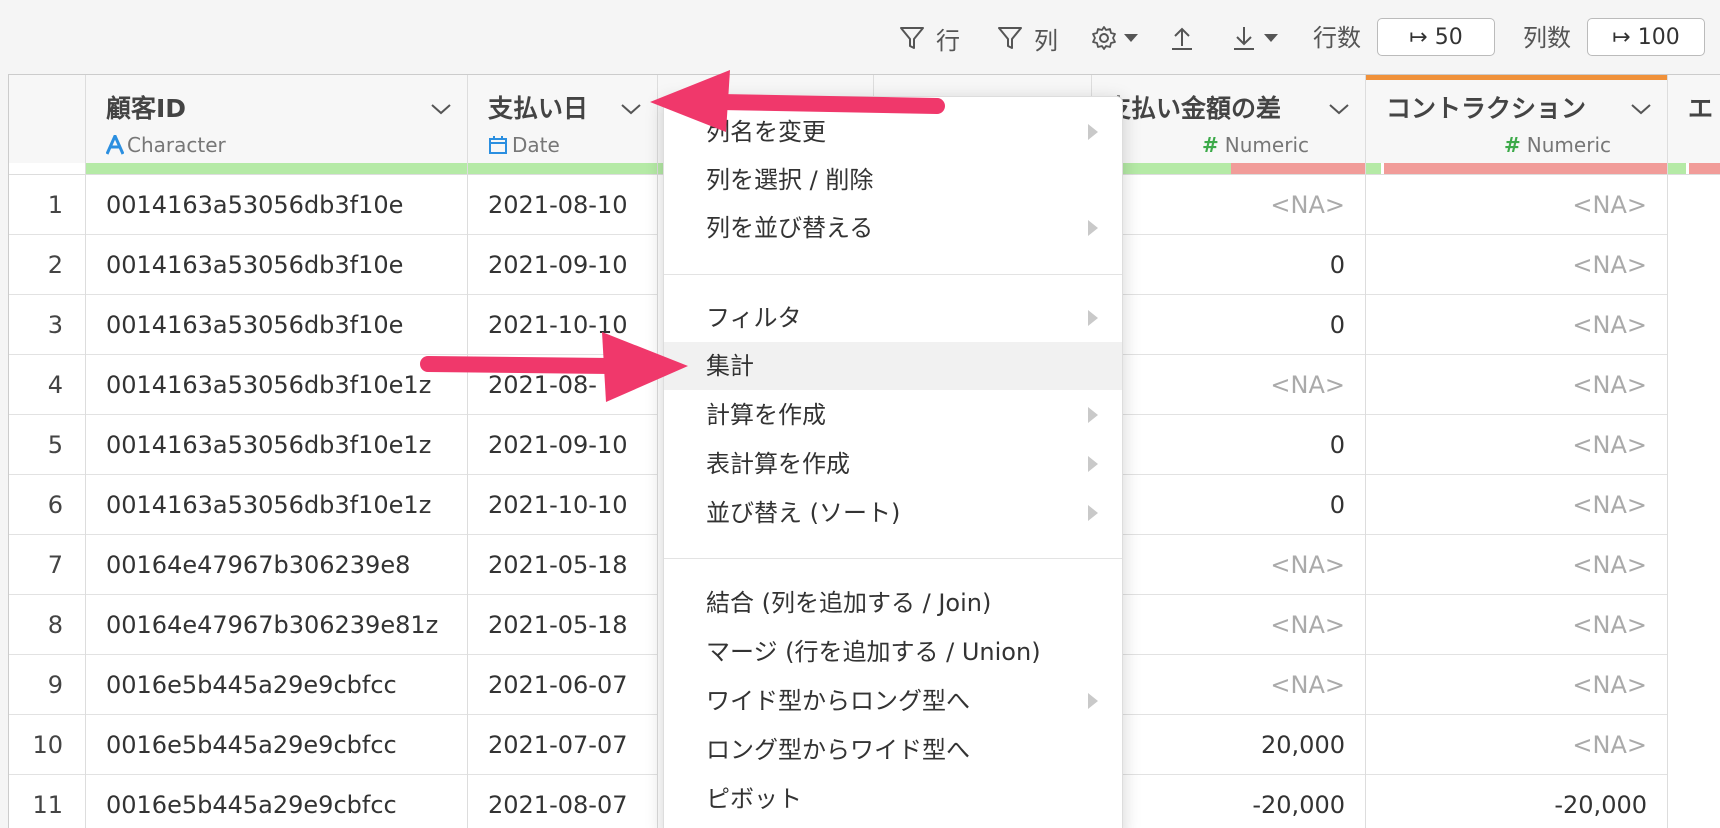 The width and height of the screenshot is (1720, 828). What do you see at coordinates (893, 652) in the screenshot?
I see `menu-item-union: マージ (行を追加する / Union)` at bounding box center [893, 652].